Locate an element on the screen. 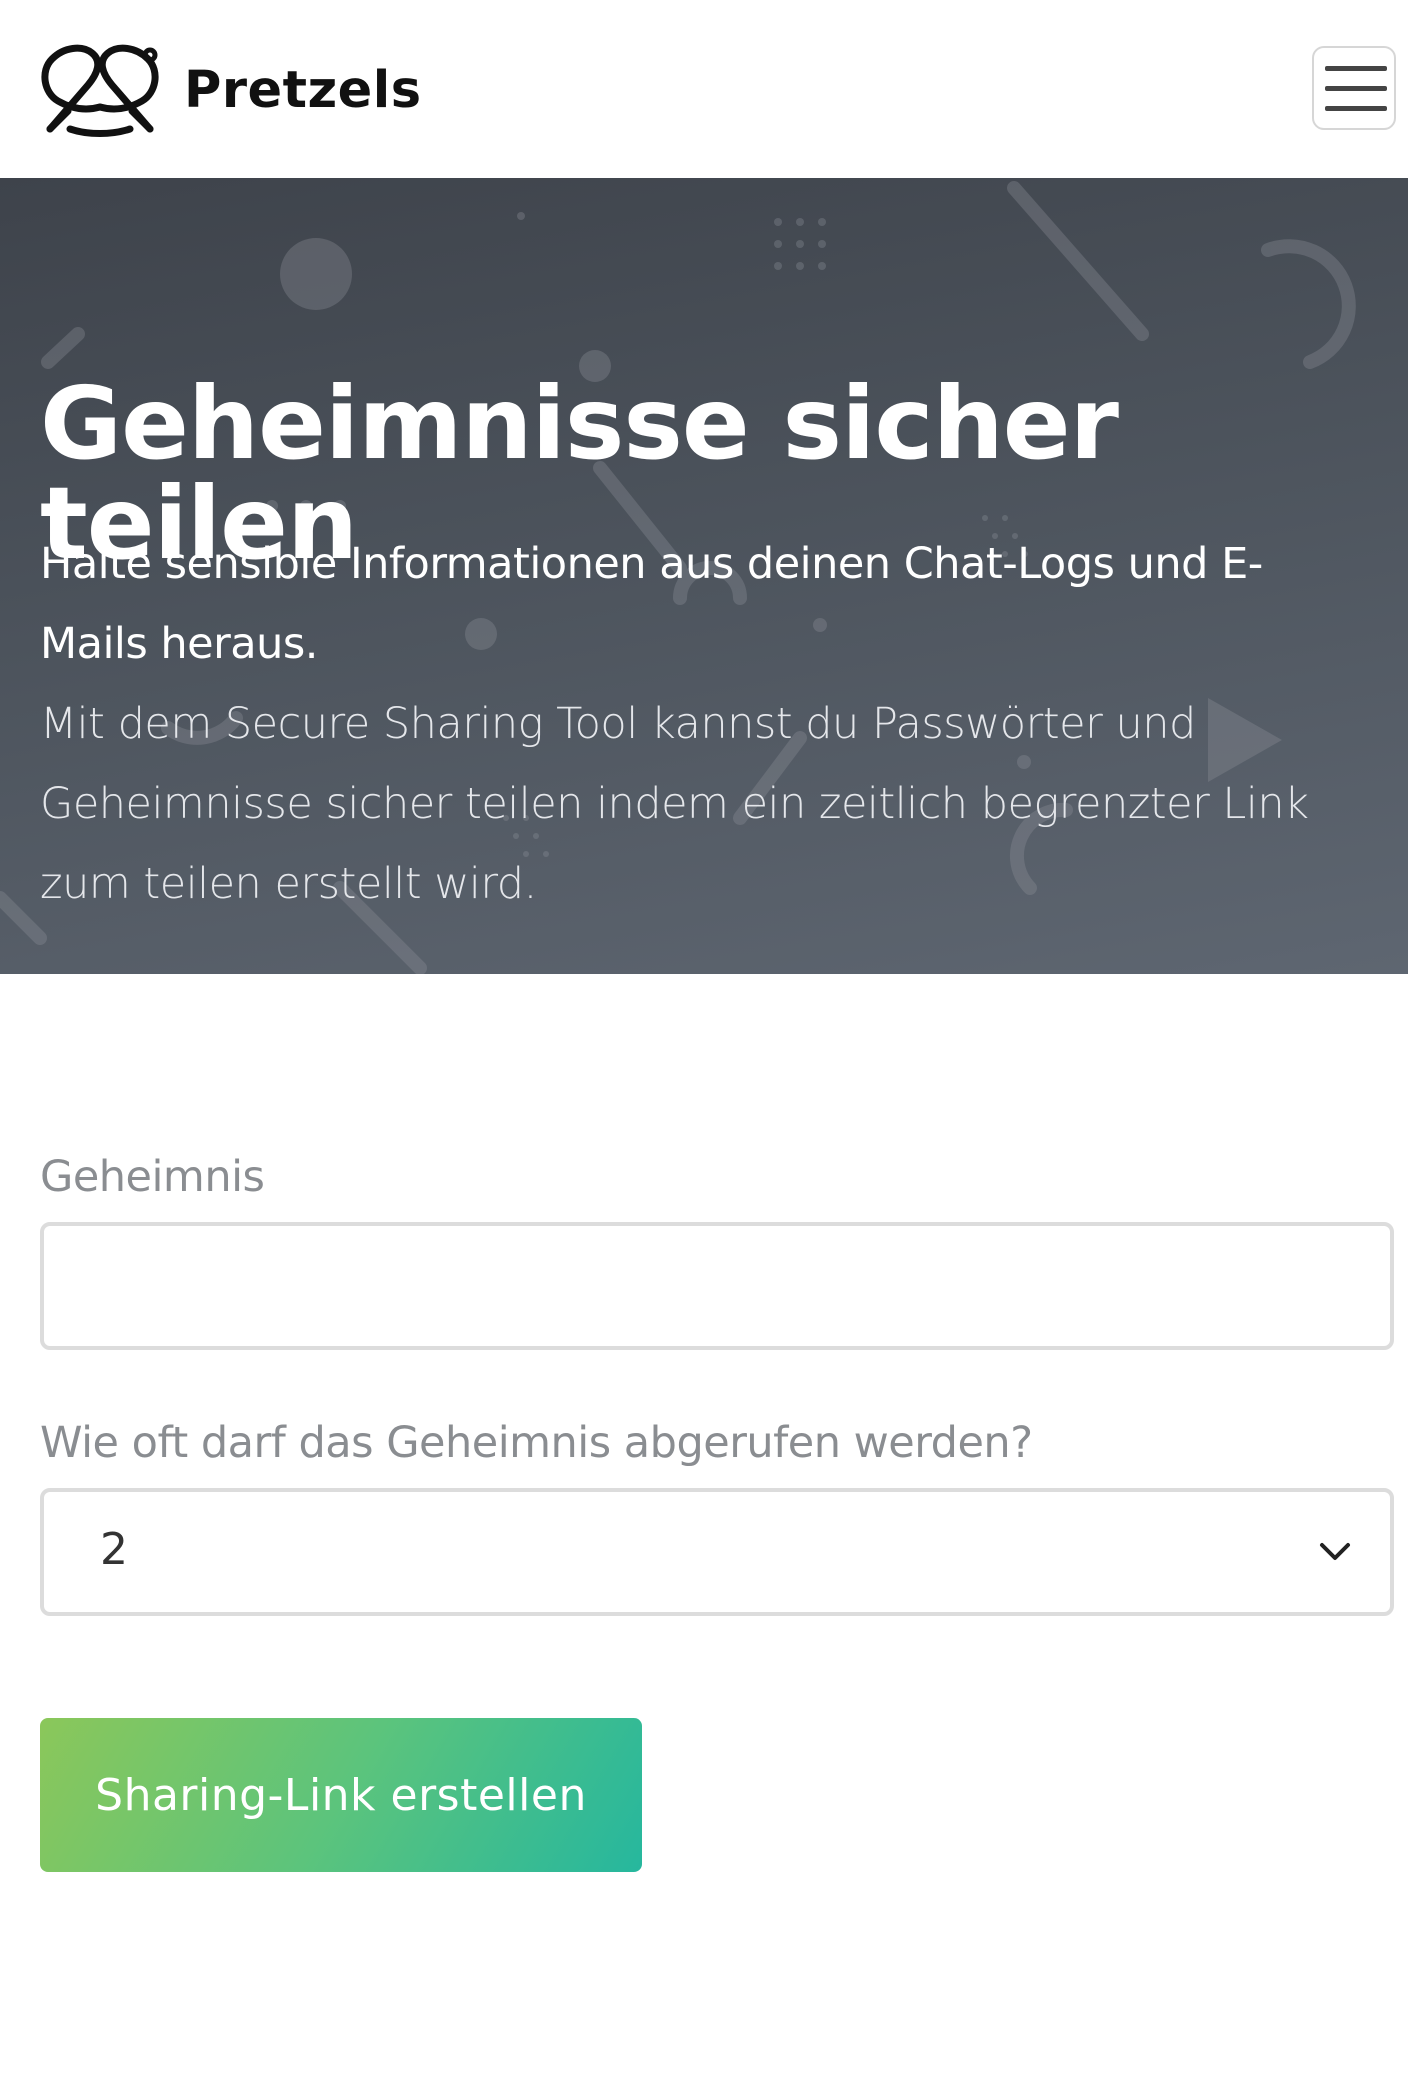  secret-input is located at coordinates (717, 1286).